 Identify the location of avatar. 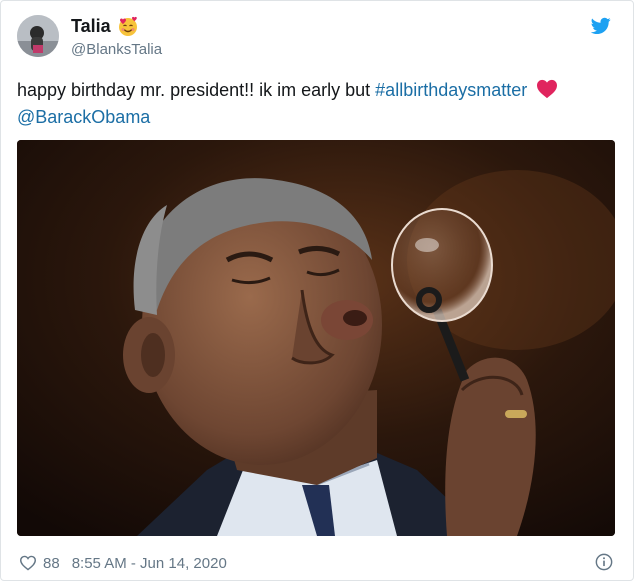
(38, 36).